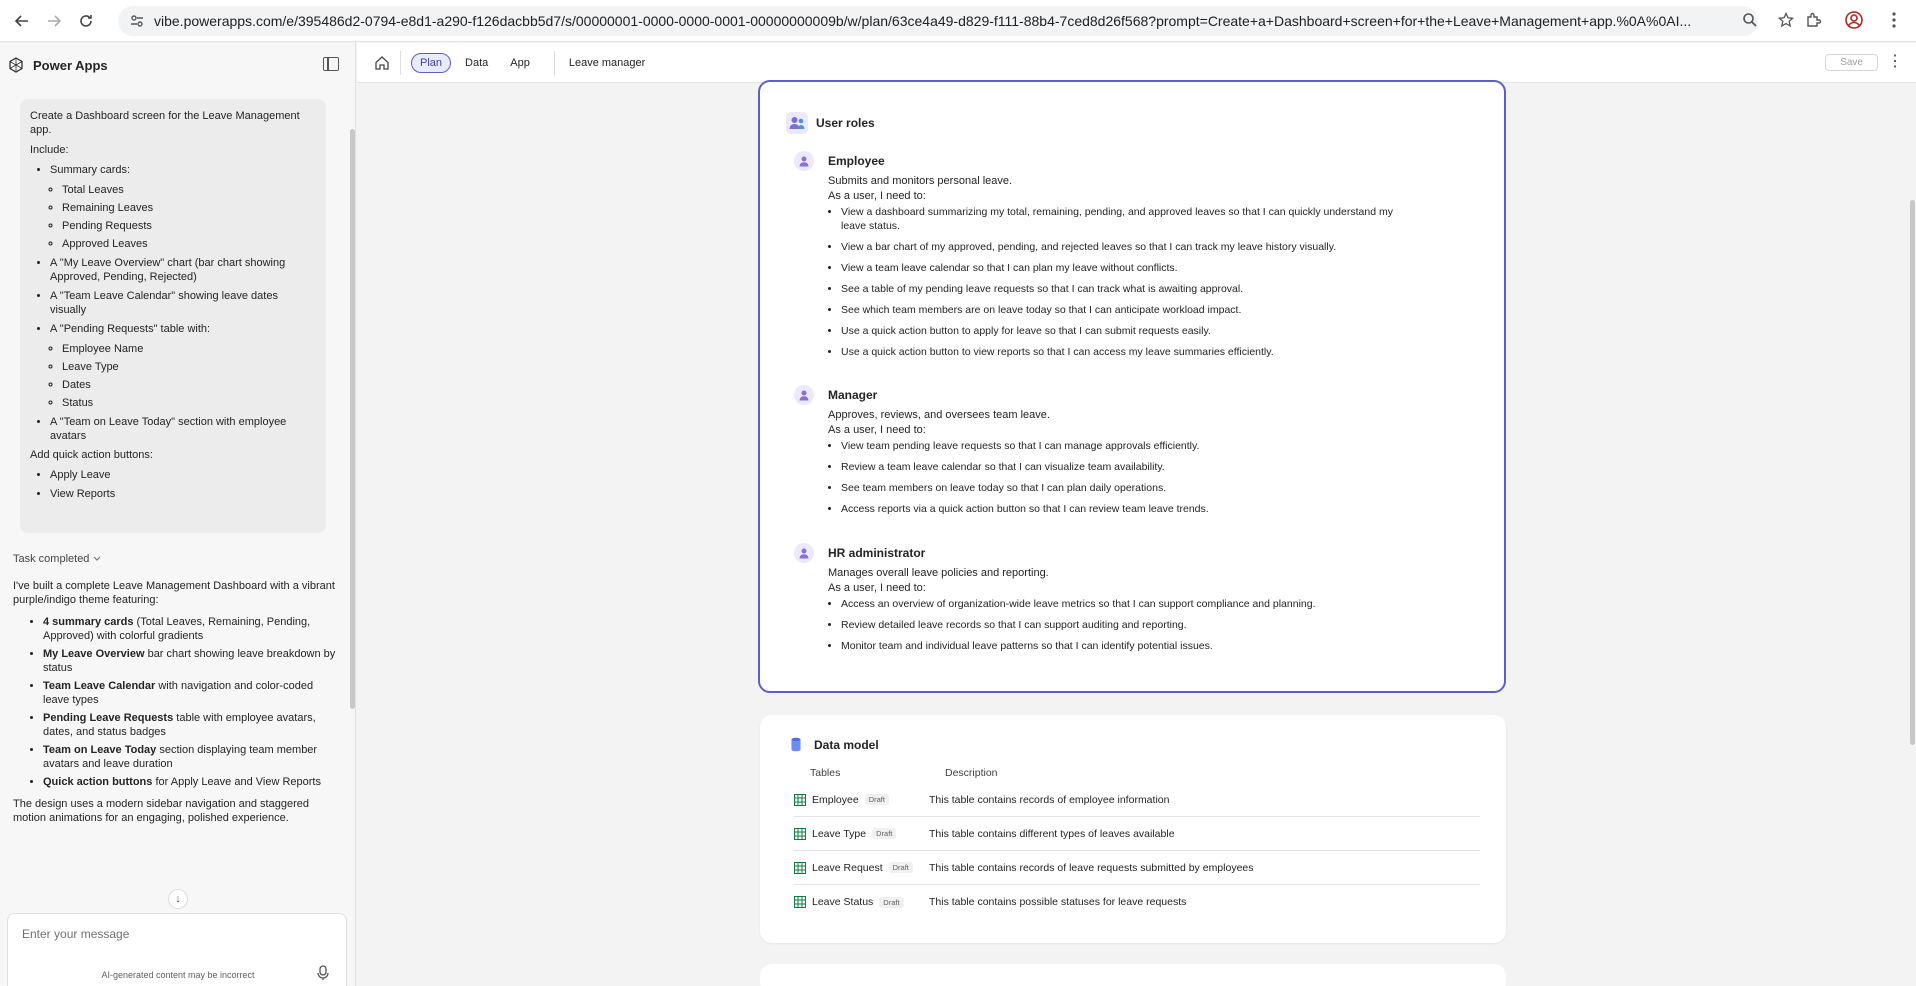 This screenshot has height=986, width=1916. Describe the element at coordinates (331, 64) in the screenshot. I see `collapse-panel-icon` at that location.